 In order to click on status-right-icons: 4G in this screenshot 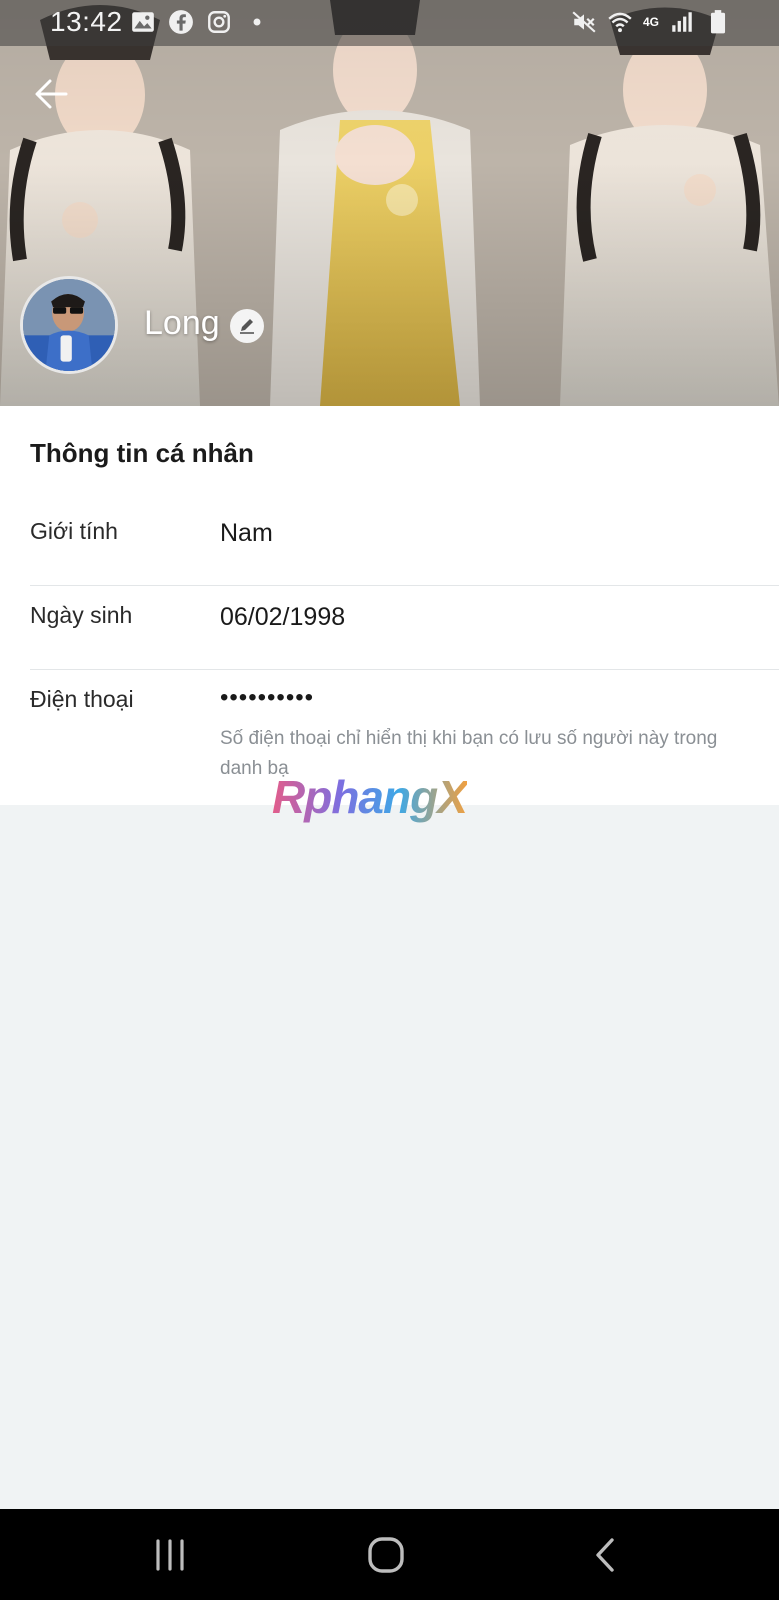, I will do `click(651, 22)`.